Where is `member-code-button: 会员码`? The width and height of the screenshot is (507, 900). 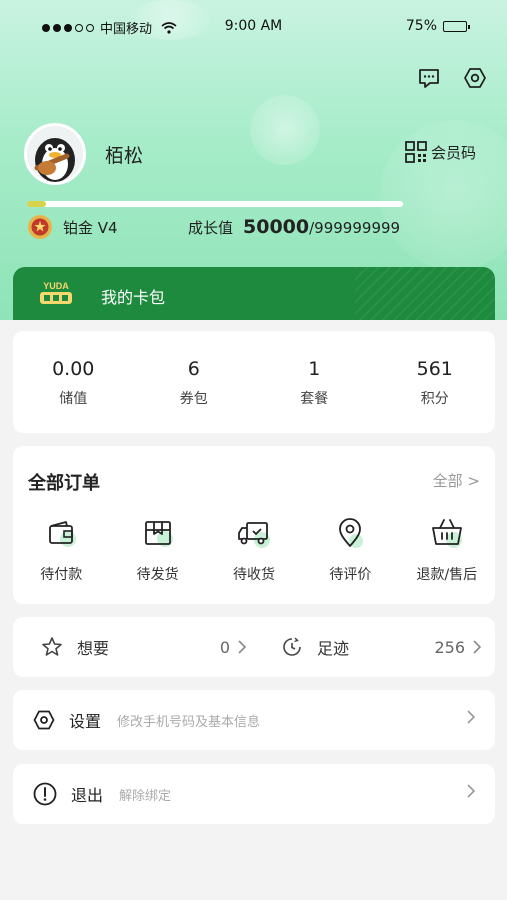
member-code-button: 会员码 is located at coordinates (440, 152).